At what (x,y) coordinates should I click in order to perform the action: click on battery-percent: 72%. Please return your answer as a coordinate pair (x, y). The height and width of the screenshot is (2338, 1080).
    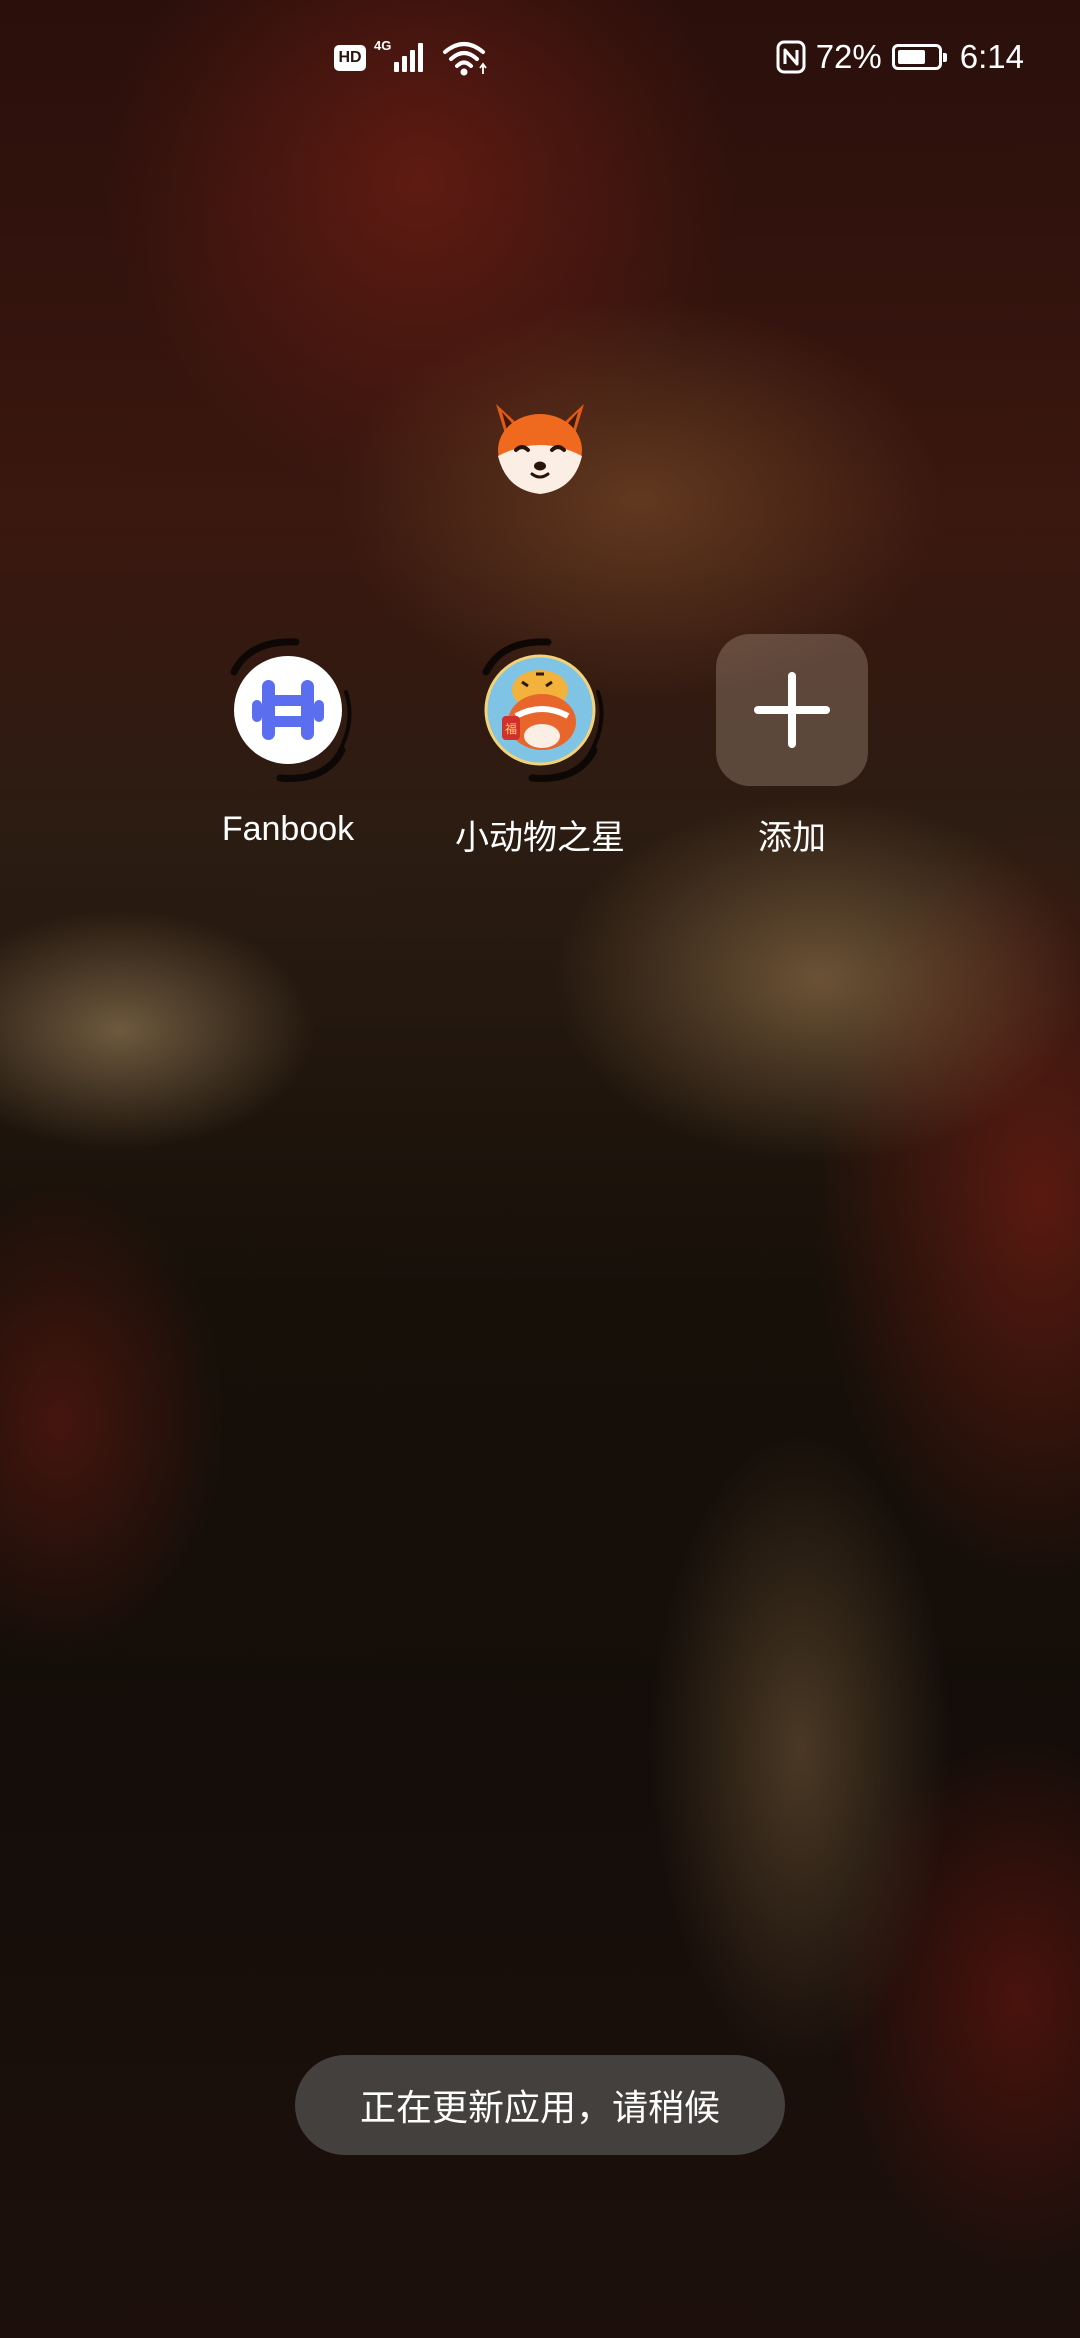
    Looking at the image, I should click on (848, 56).